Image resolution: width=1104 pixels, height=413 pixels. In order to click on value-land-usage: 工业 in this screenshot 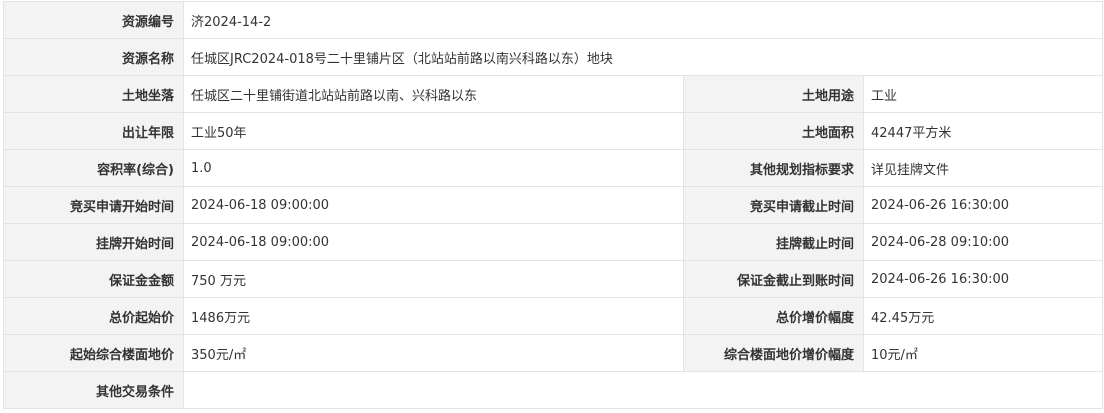, I will do `click(983, 94)`.